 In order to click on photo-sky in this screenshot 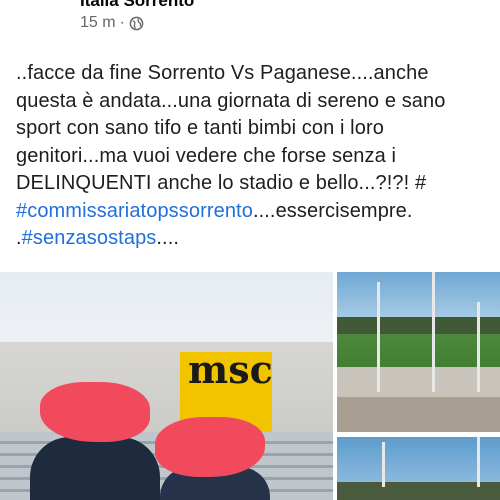, I will do `click(166, 307)`.